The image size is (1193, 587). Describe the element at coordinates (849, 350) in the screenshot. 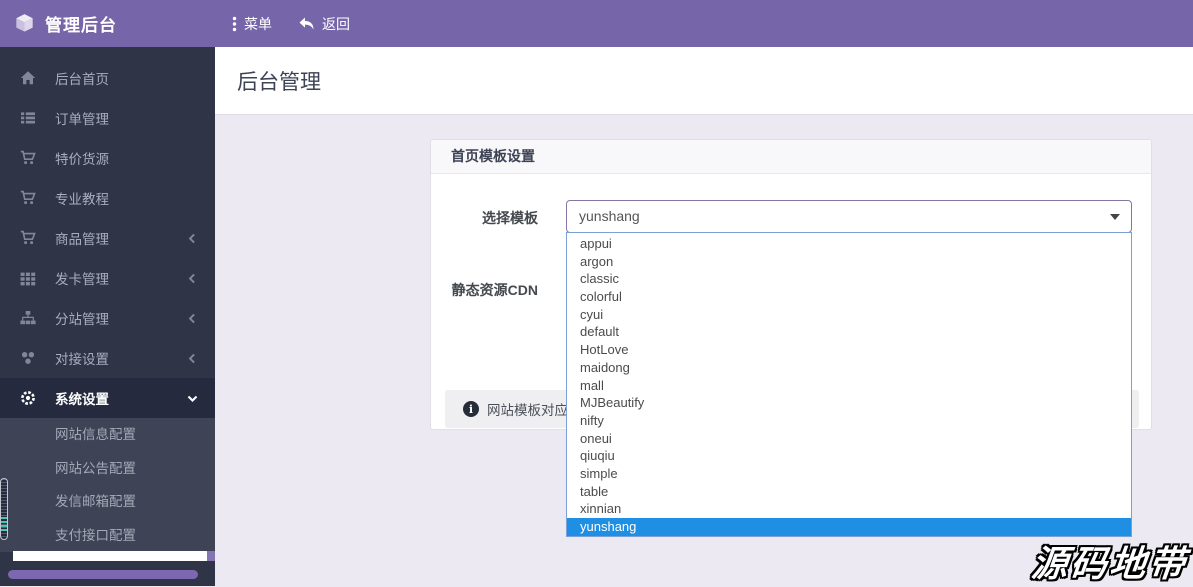

I see `dropdown-option: HotLove` at that location.